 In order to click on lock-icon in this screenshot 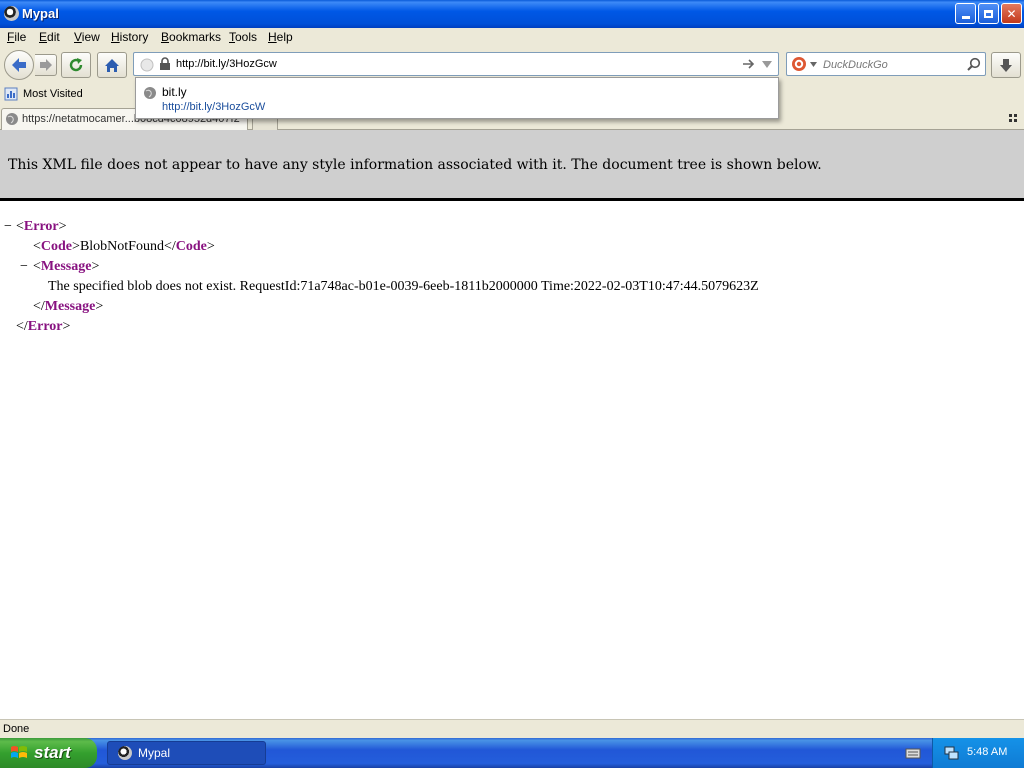, I will do `click(165, 63)`.